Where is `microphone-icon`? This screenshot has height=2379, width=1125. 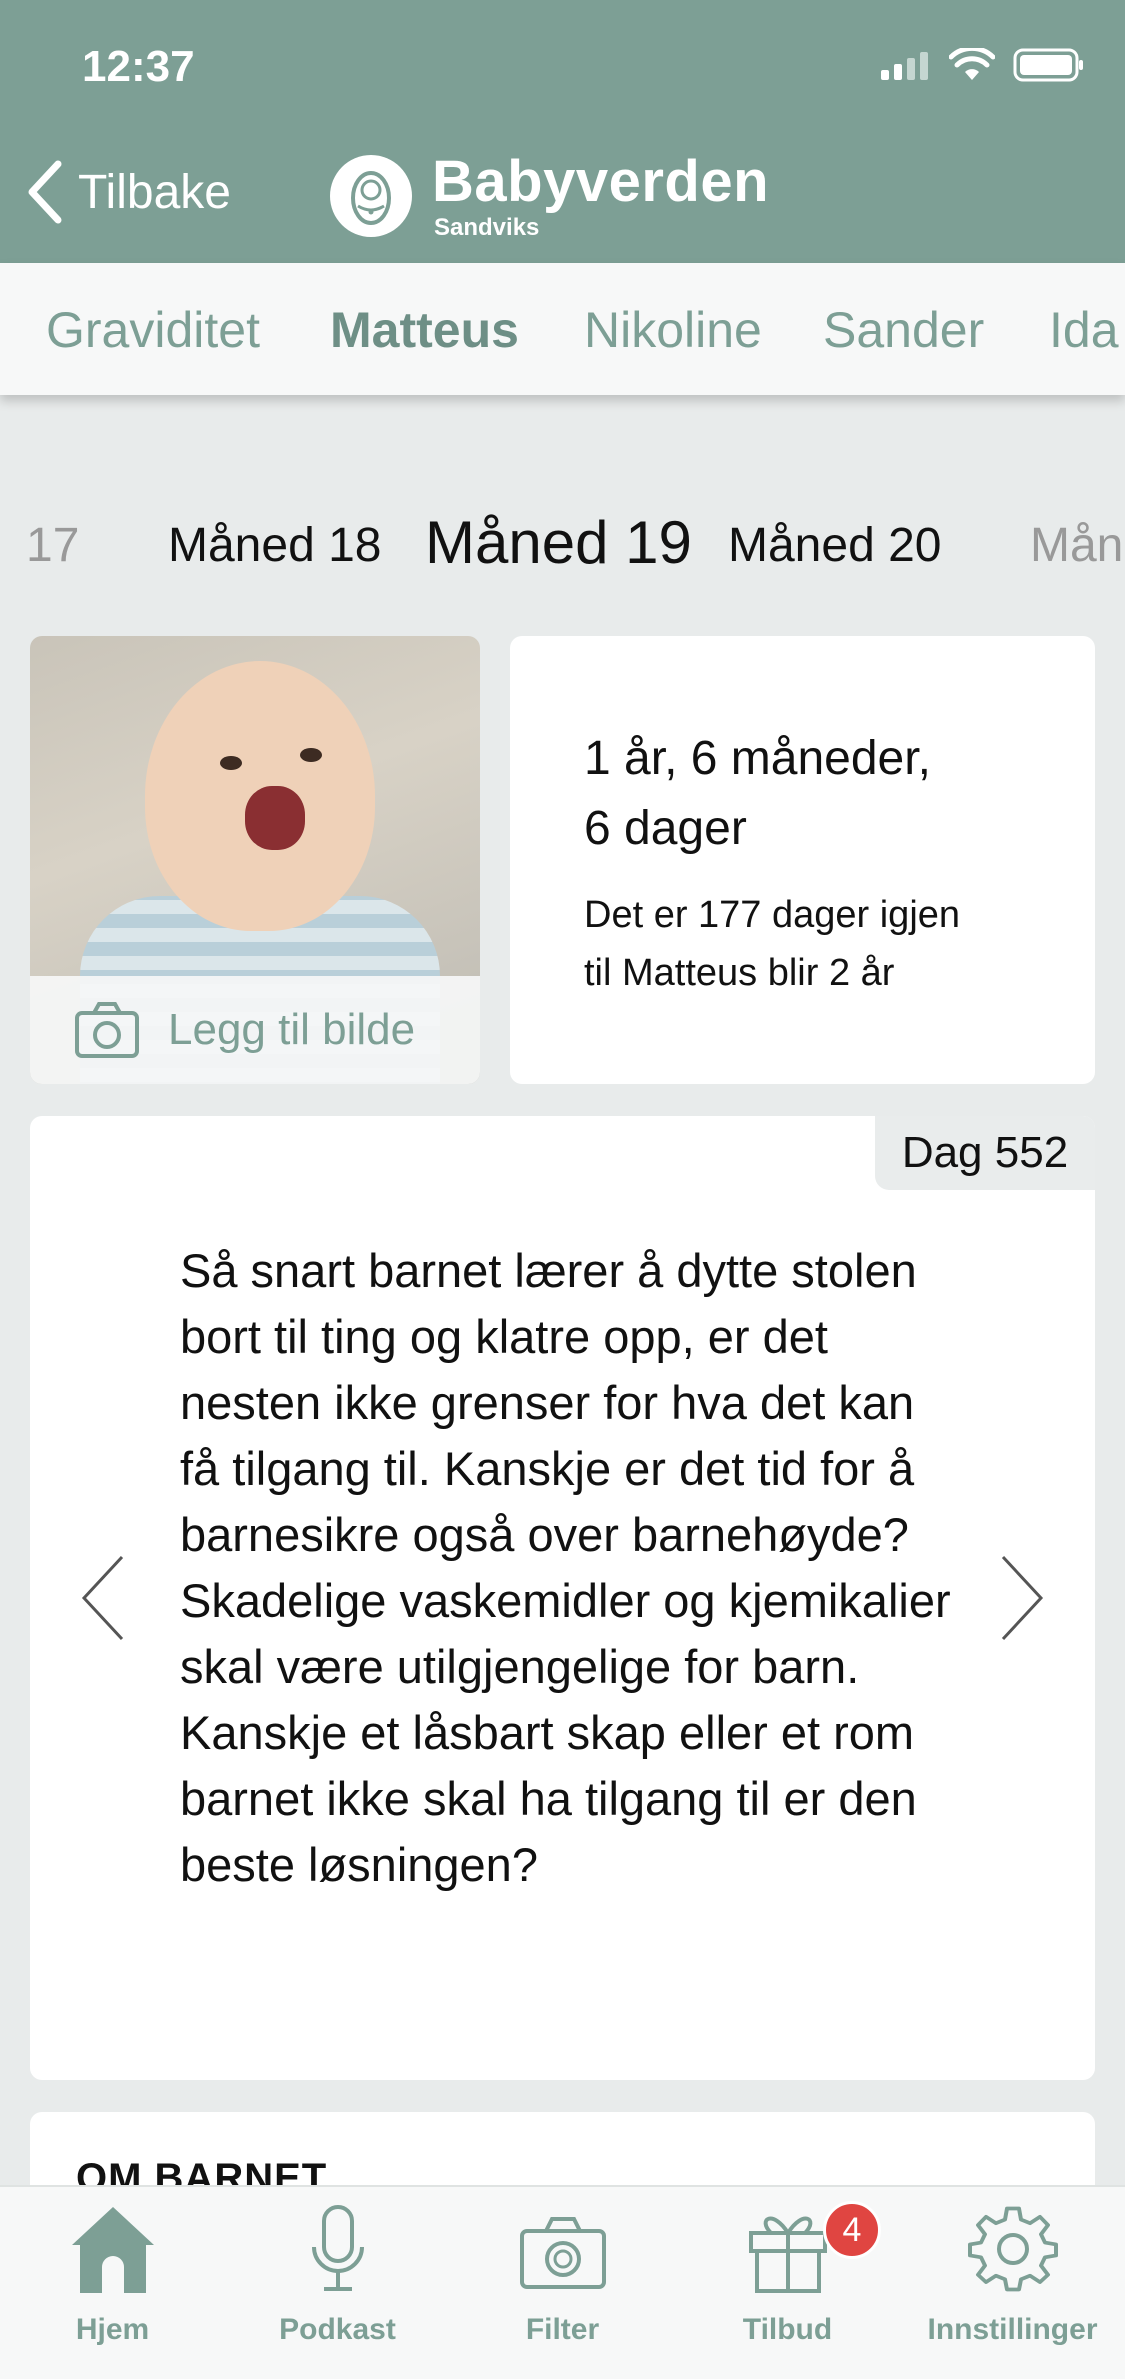 microphone-icon is located at coordinates (337, 2248).